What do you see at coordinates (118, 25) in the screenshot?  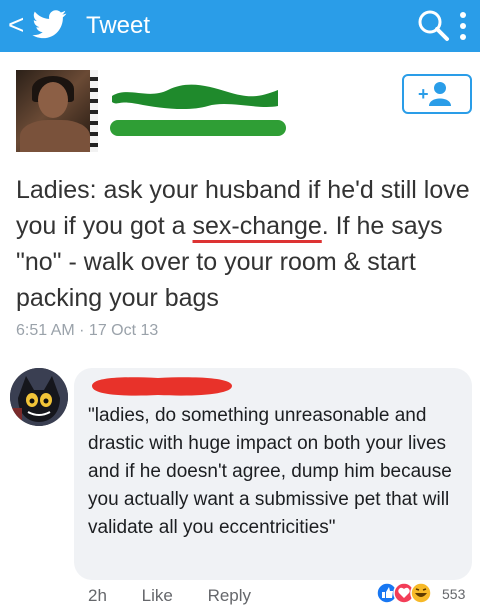 I see `page-title: Tweet` at bounding box center [118, 25].